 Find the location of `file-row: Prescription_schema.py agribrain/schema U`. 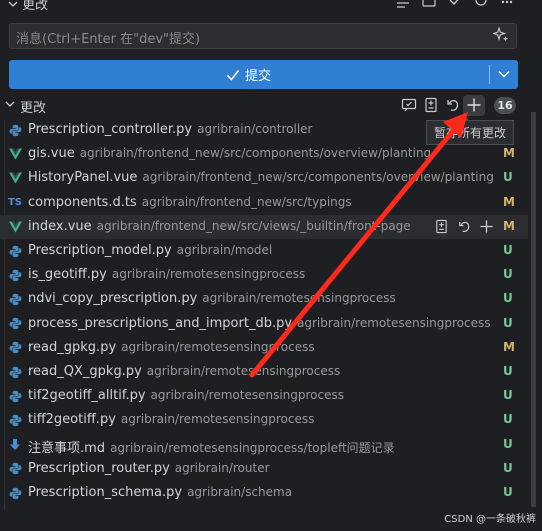

file-row: Prescription_schema.py agribrain/schema U is located at coordinates (264, 493).